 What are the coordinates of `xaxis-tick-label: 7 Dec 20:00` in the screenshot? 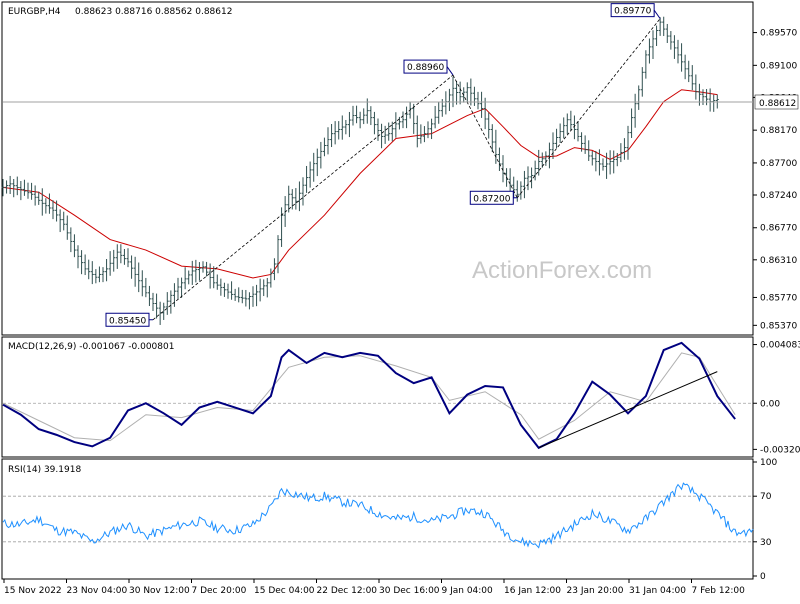 It's located at (219, 591).